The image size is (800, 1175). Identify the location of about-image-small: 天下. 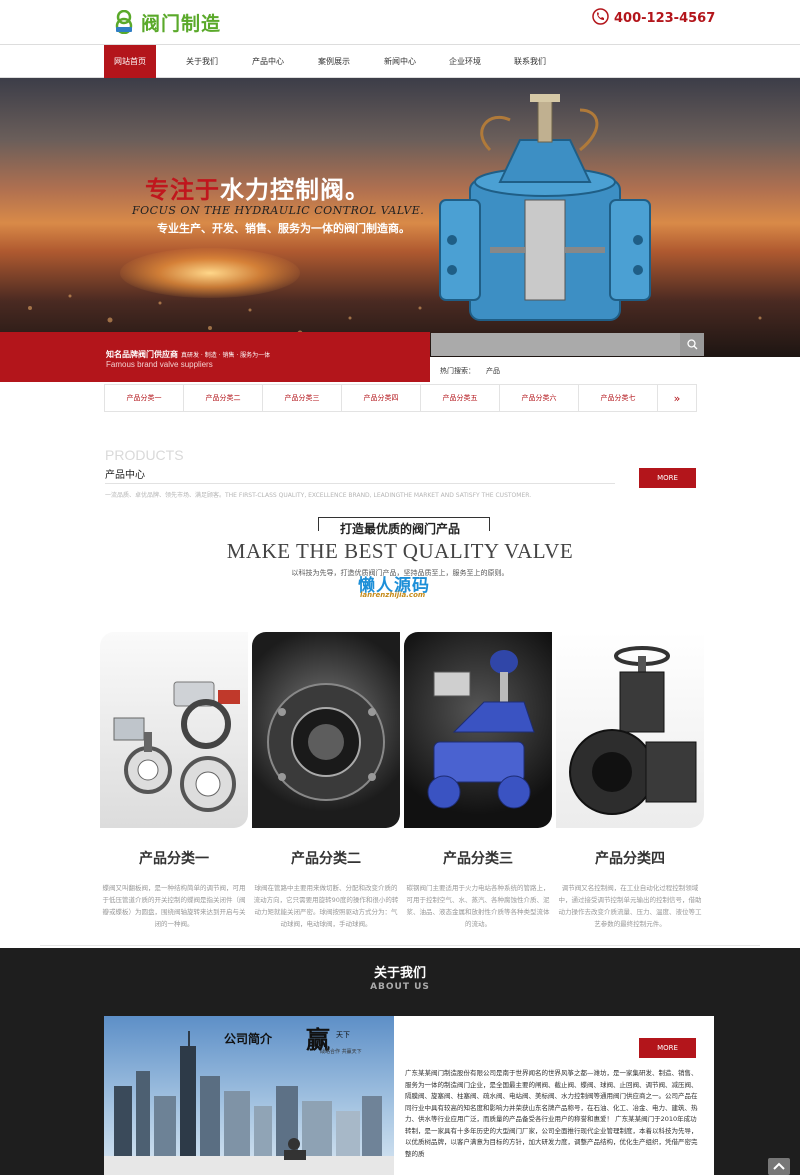
(343, 1035).